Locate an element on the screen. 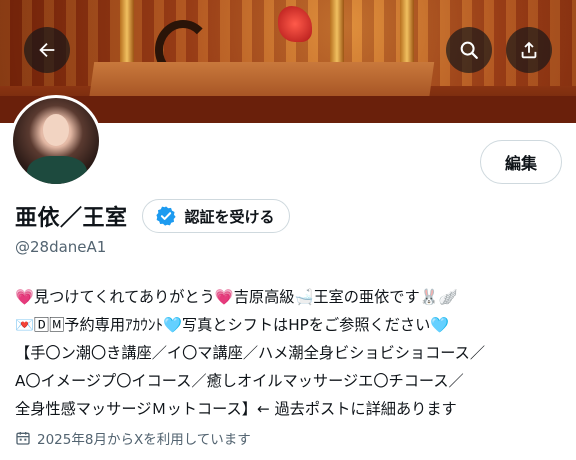  search-button is located at coordinates (469, 50).